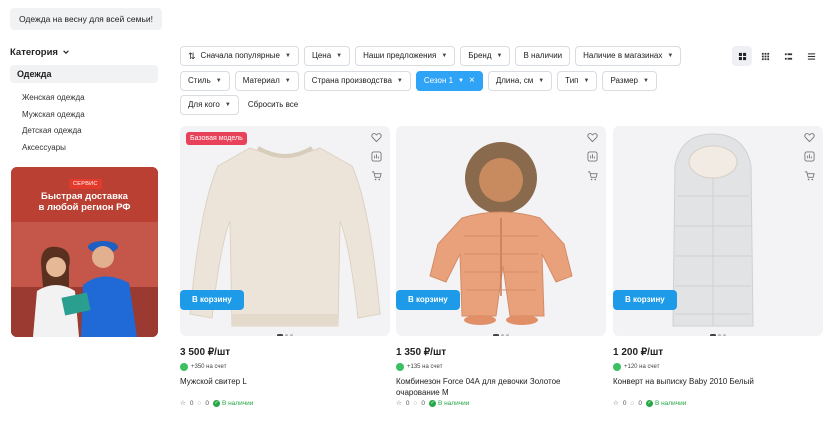  I want to click on list-detailed-icon, so click(788, 56).